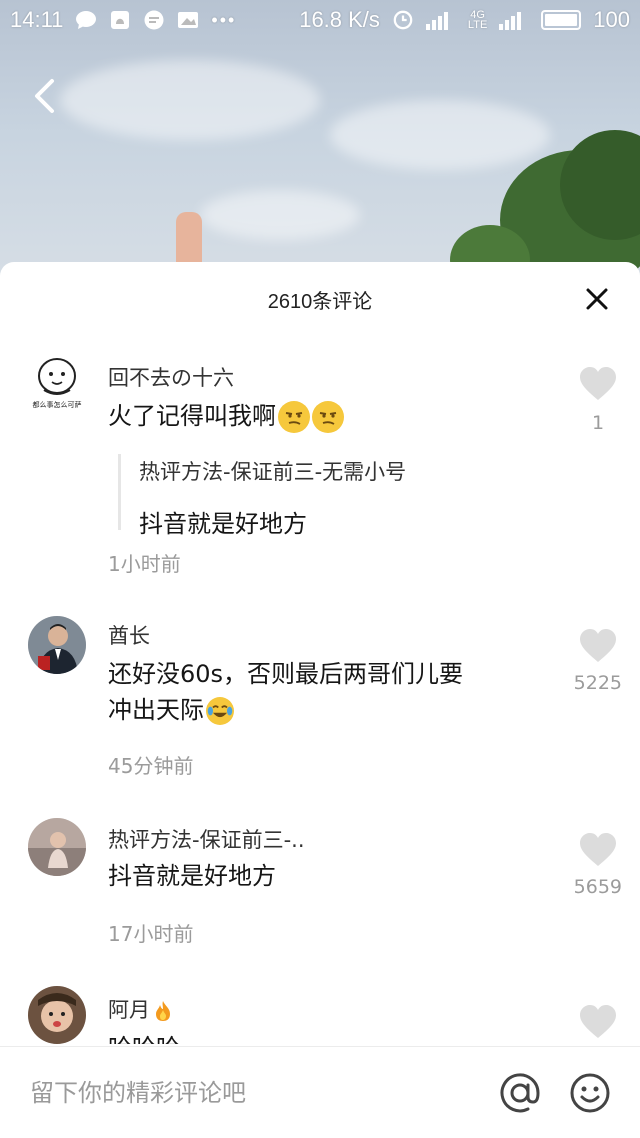  I want to click on back-button, so click(44, 96).